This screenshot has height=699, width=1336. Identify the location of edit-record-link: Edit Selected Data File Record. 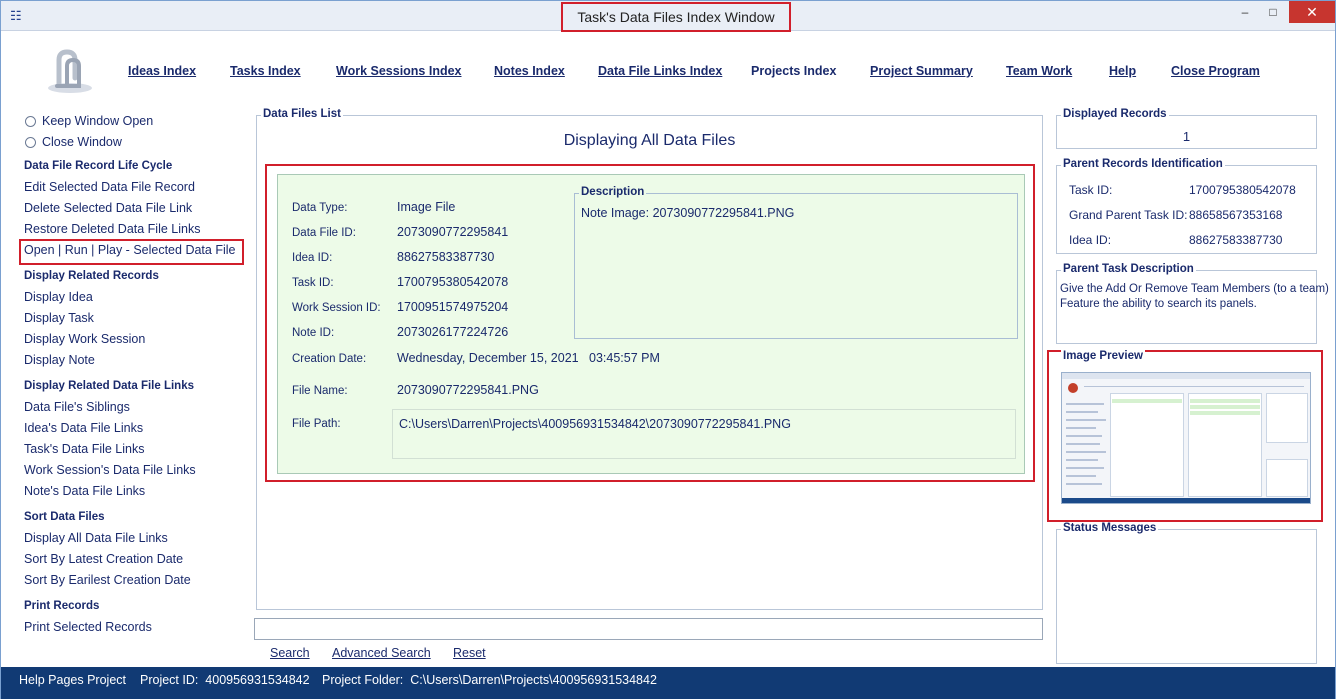
(109, 187).